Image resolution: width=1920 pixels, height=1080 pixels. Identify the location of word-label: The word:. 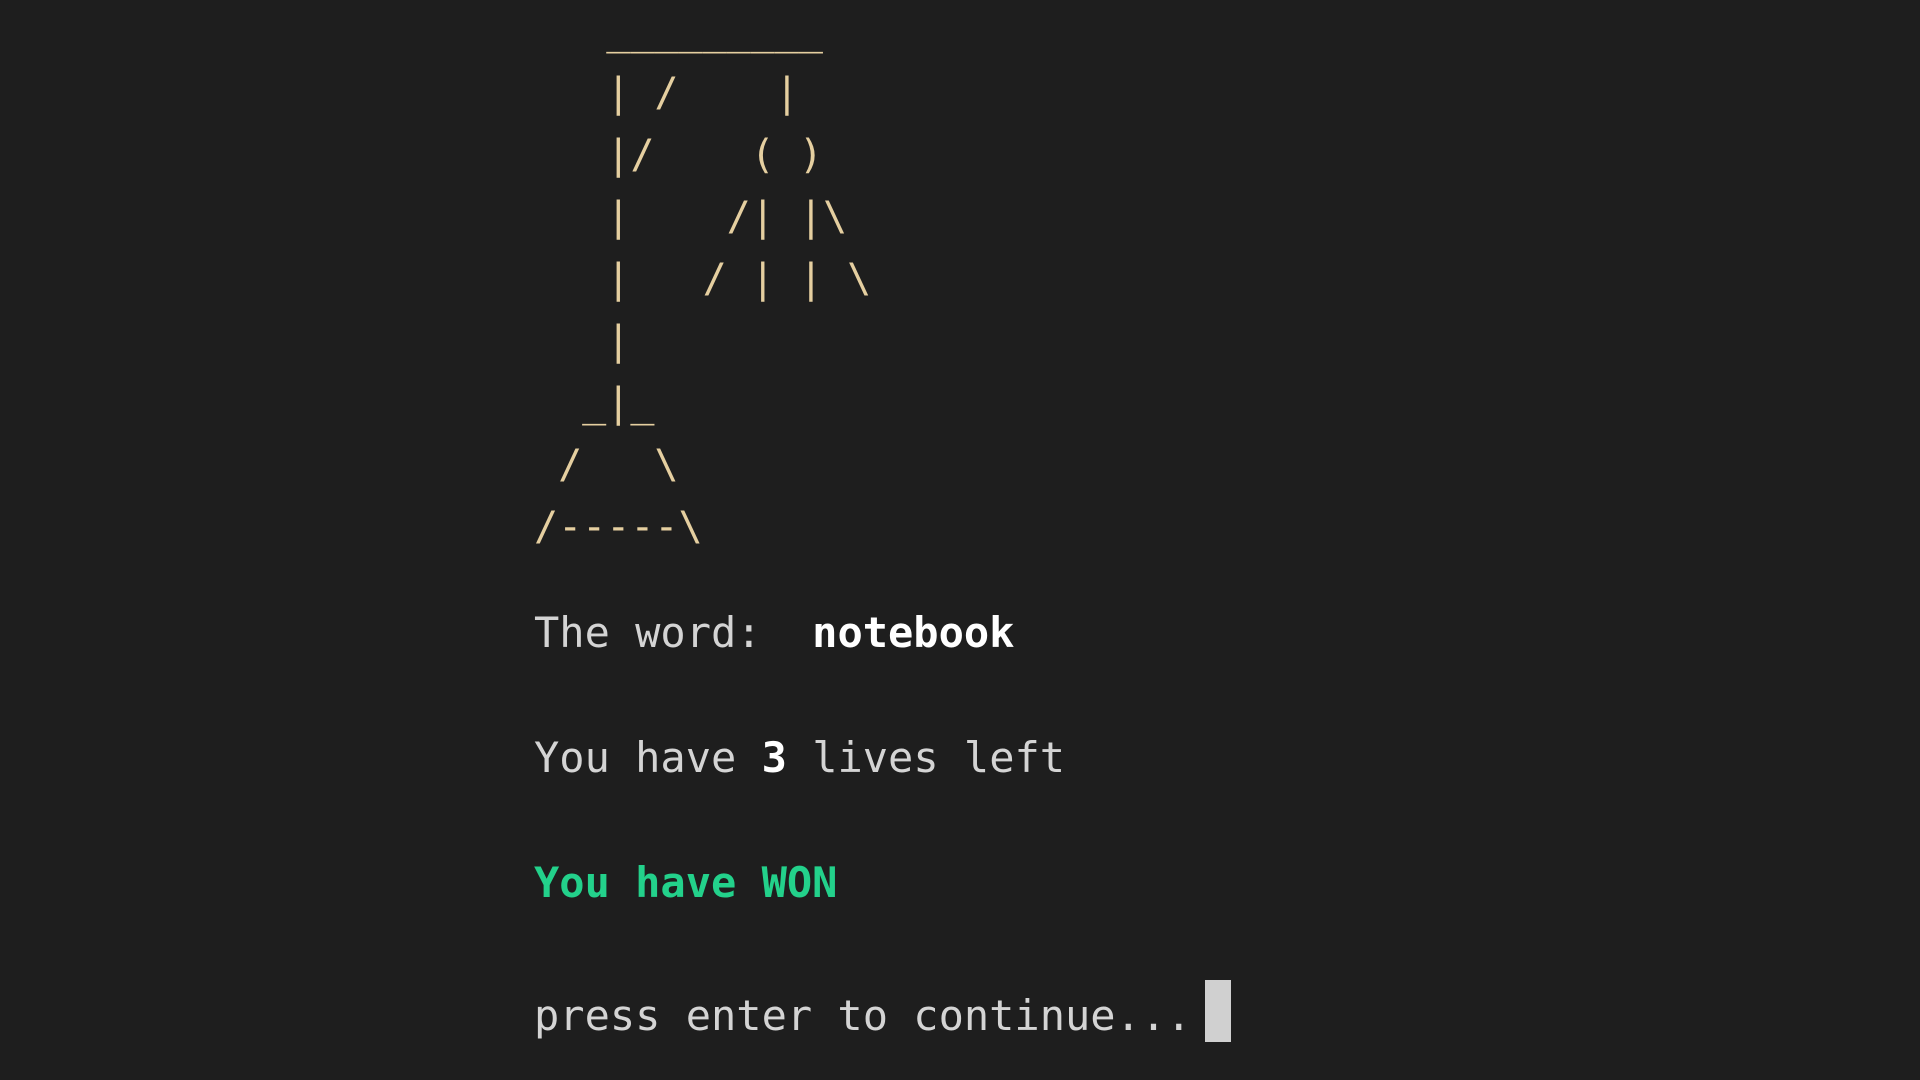
(648, 632).